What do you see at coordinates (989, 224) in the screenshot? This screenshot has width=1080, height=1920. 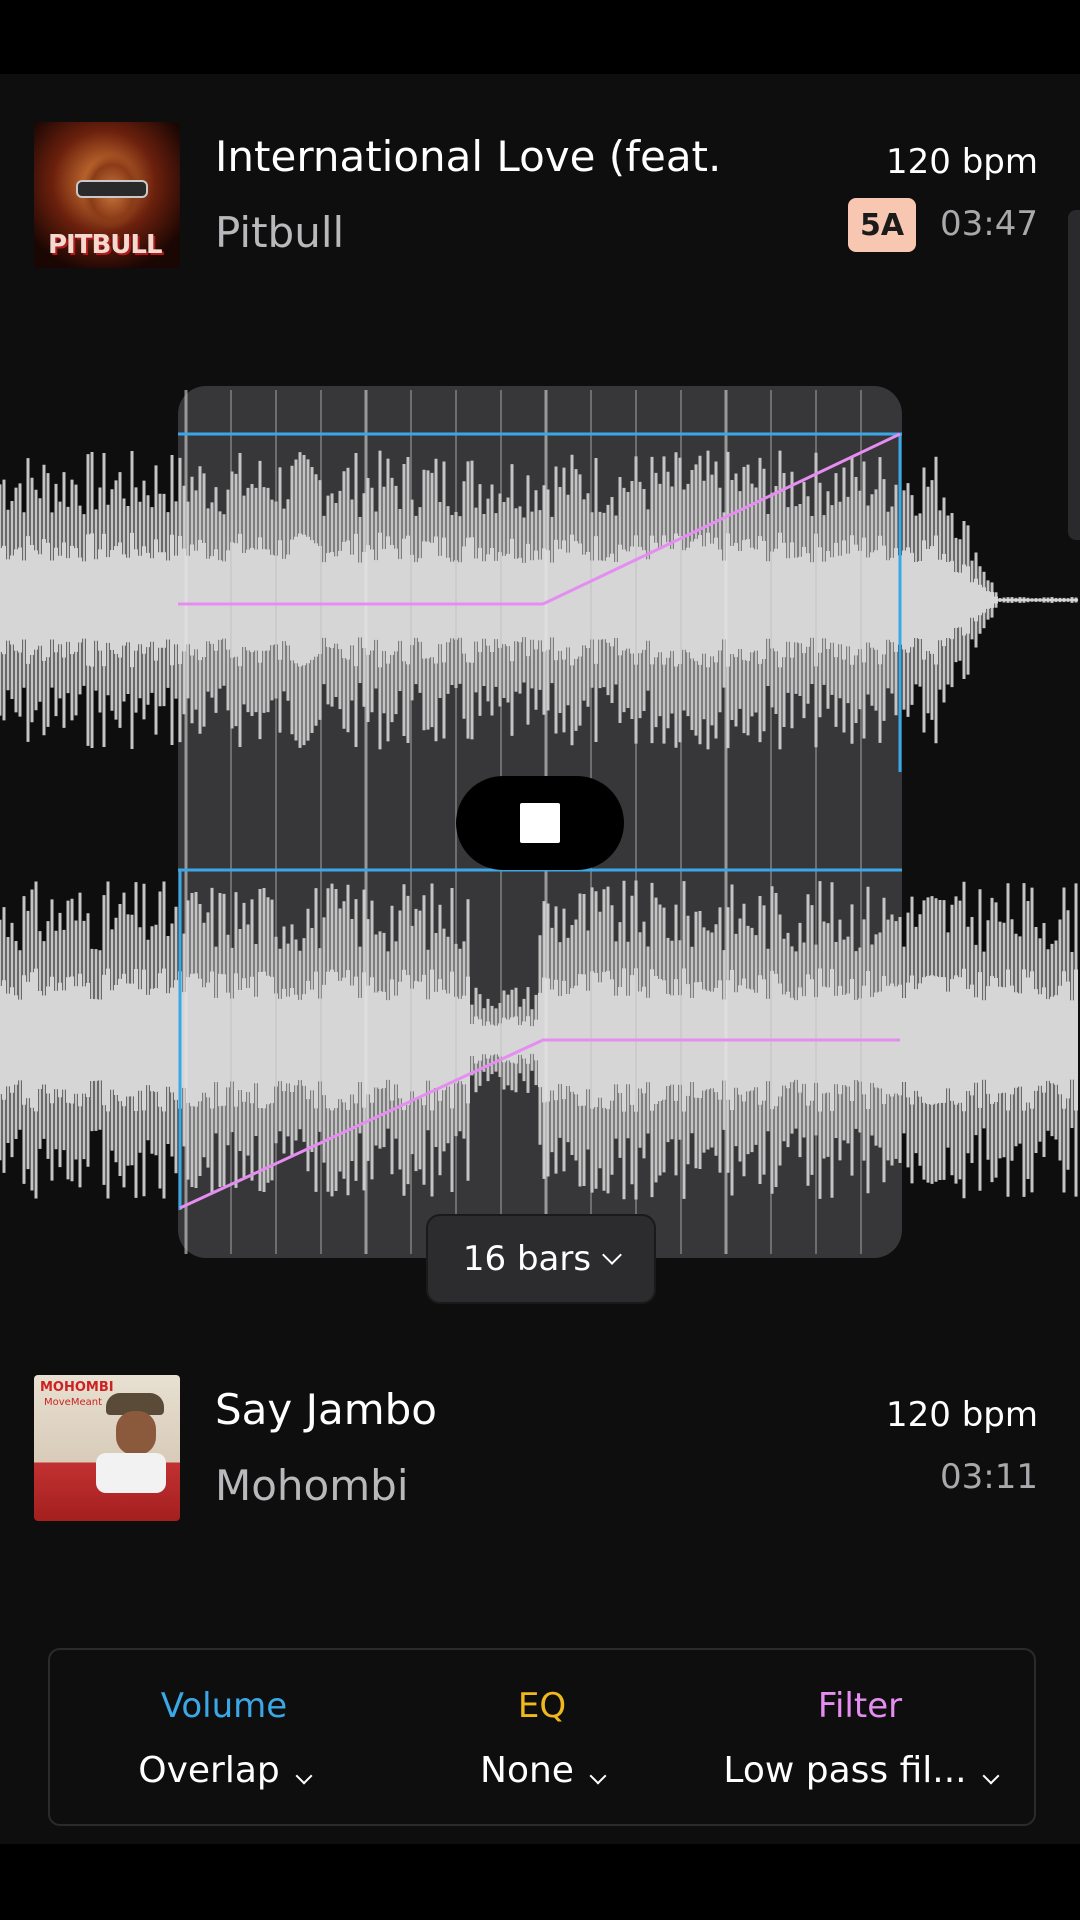 I see `track-duration: 03:47` at bounding box center [989, 224].